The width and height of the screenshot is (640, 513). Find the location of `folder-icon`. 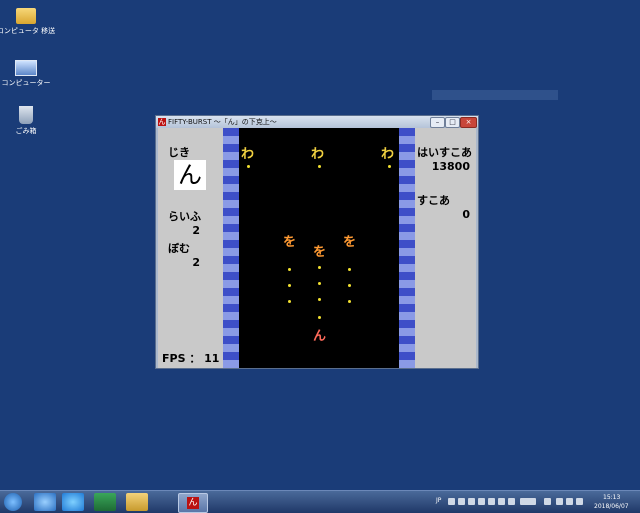

folder-icon is located at coordinates (26, 16).